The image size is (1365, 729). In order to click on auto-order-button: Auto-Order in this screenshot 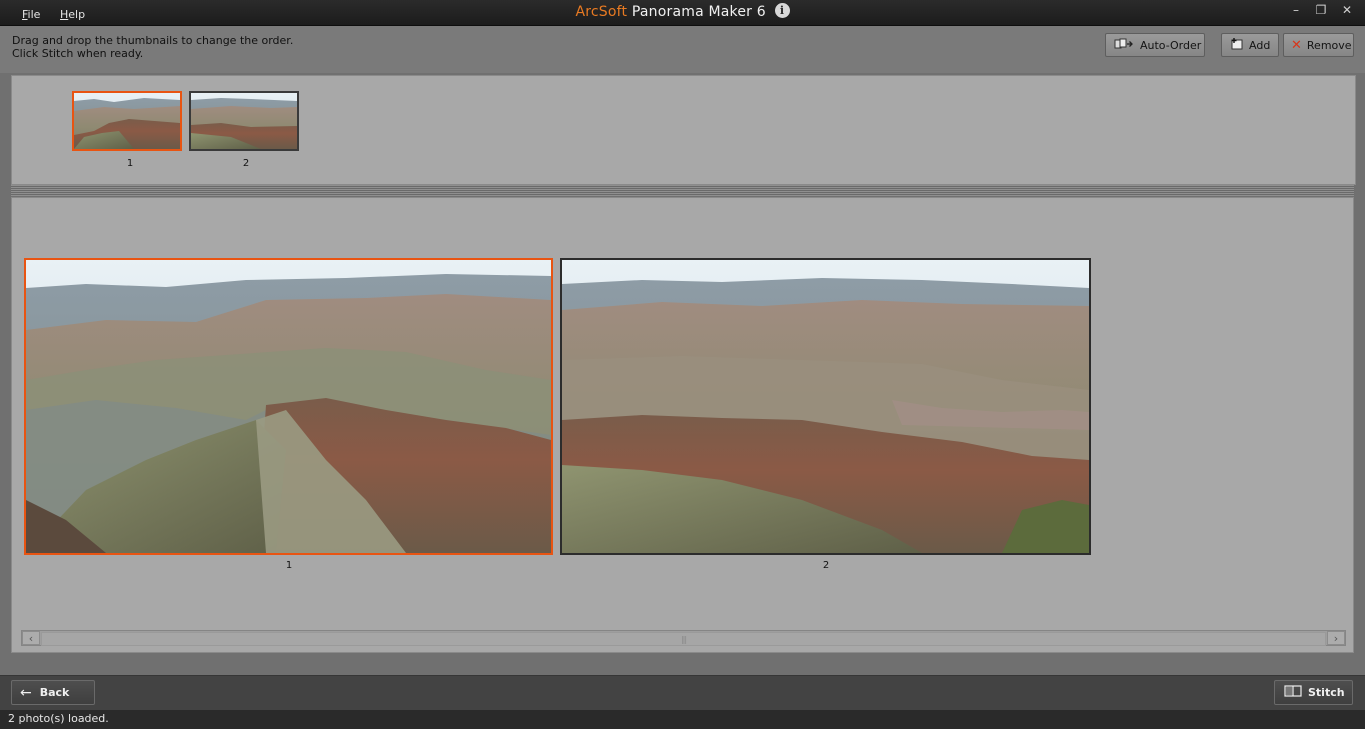, I will do `click(1155, 45)`.